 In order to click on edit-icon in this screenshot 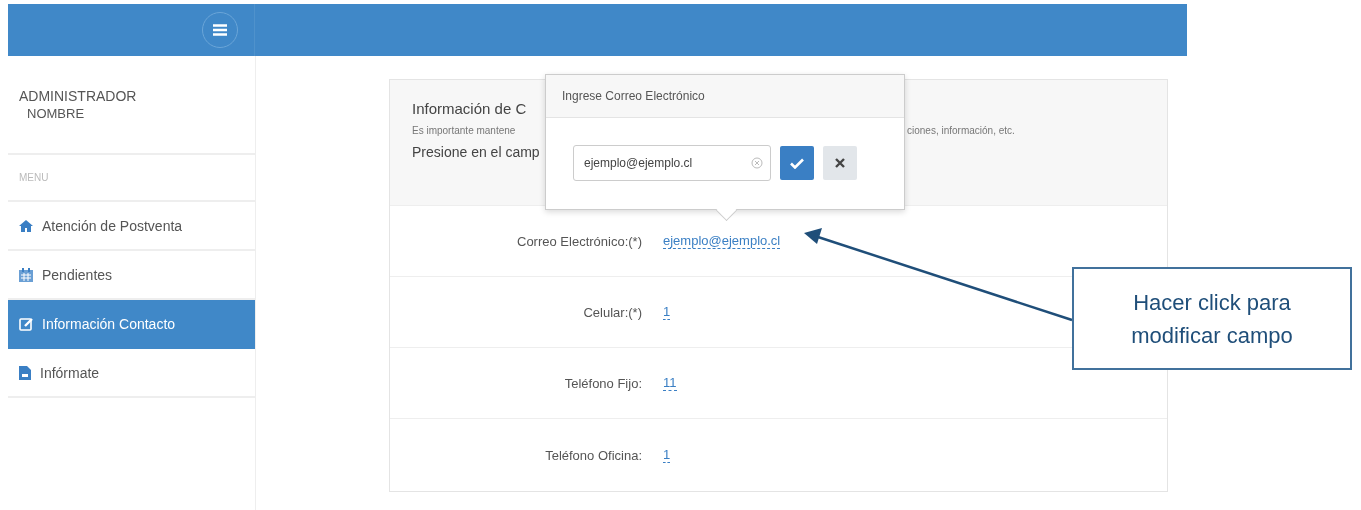, I will do `click(26, 323)`.